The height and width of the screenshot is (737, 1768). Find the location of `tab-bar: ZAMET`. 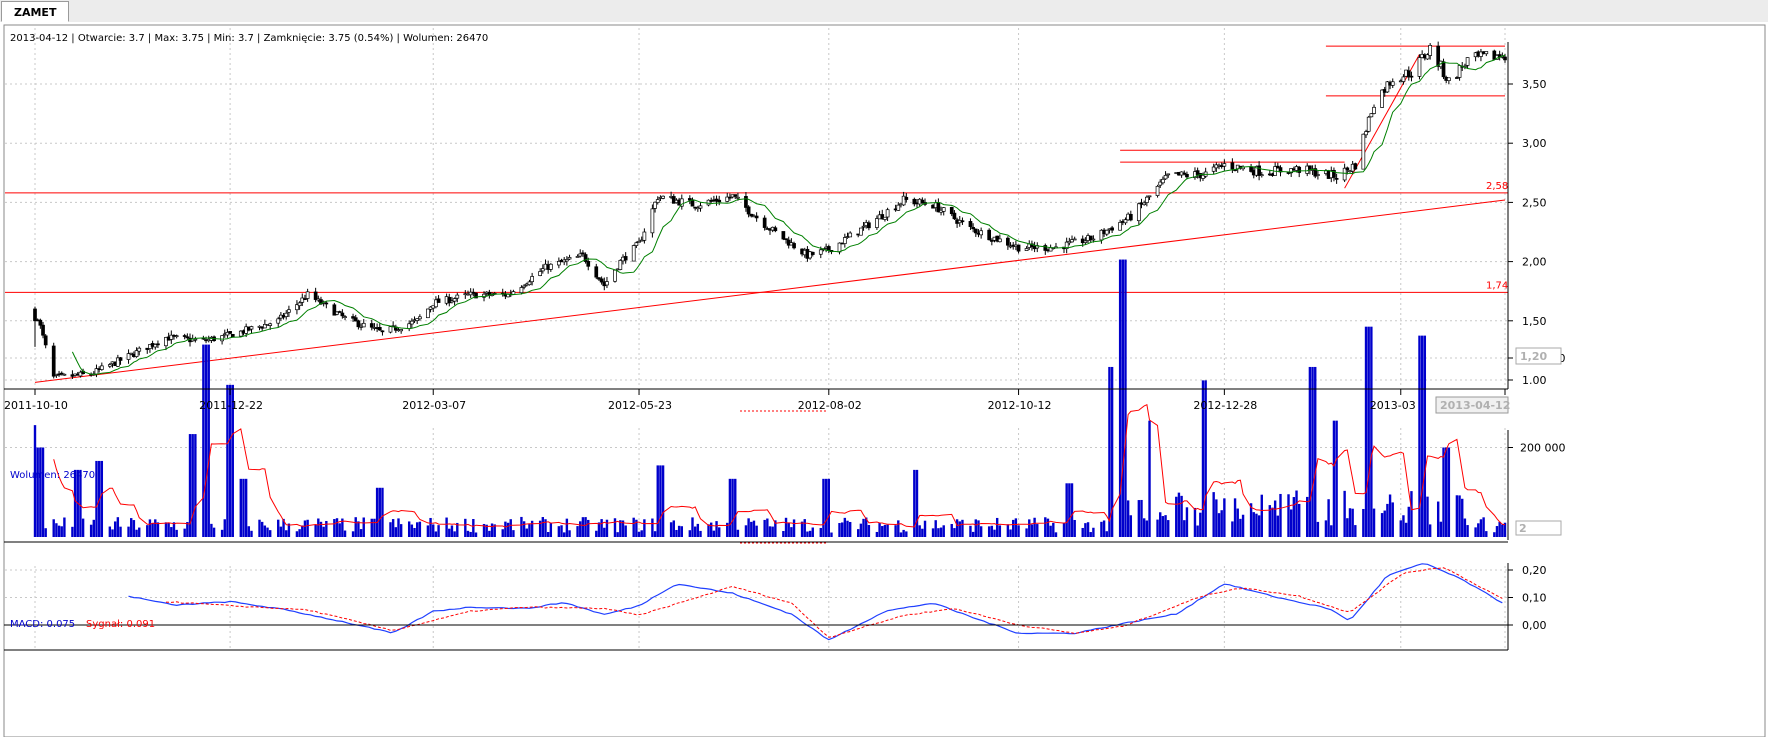

tab-bar: ZAMET is located at coordinates (884, 11).